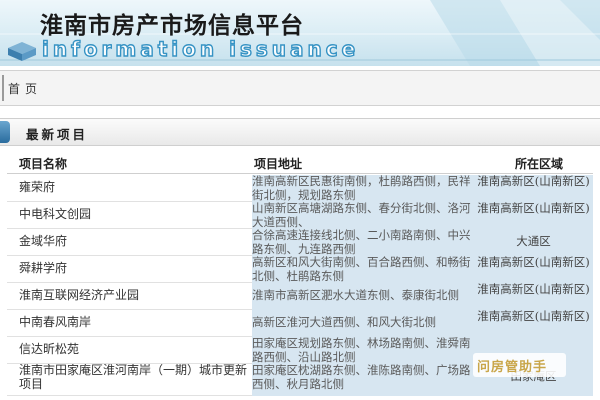 The image size is (600, 400). What do you see at coordinates (363, 242) in the screenshot?
I see `project-address: 合徐高速连接线北侧、二小南路南侧、中兴路东侧、九连路西侧` at bounding box center [363, 242].